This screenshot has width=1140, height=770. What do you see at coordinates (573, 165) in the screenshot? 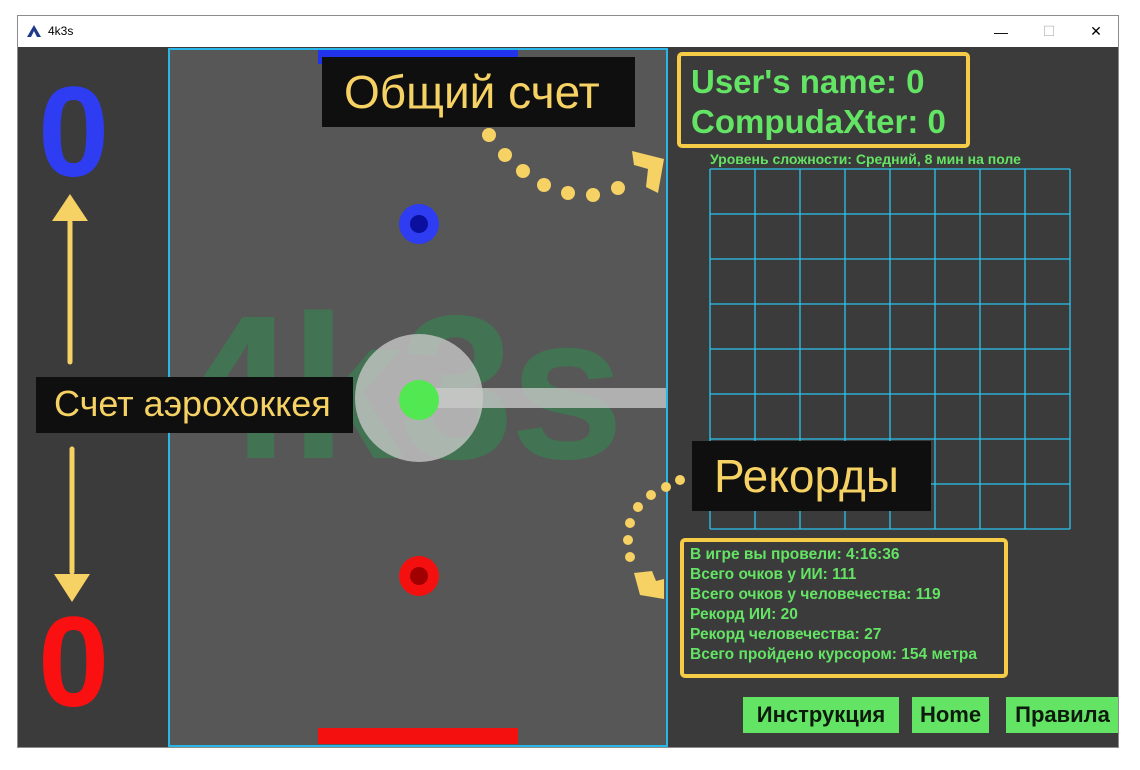
I see `dotted-arrow-scoreboard-icon` at bounding box center [573, 165].